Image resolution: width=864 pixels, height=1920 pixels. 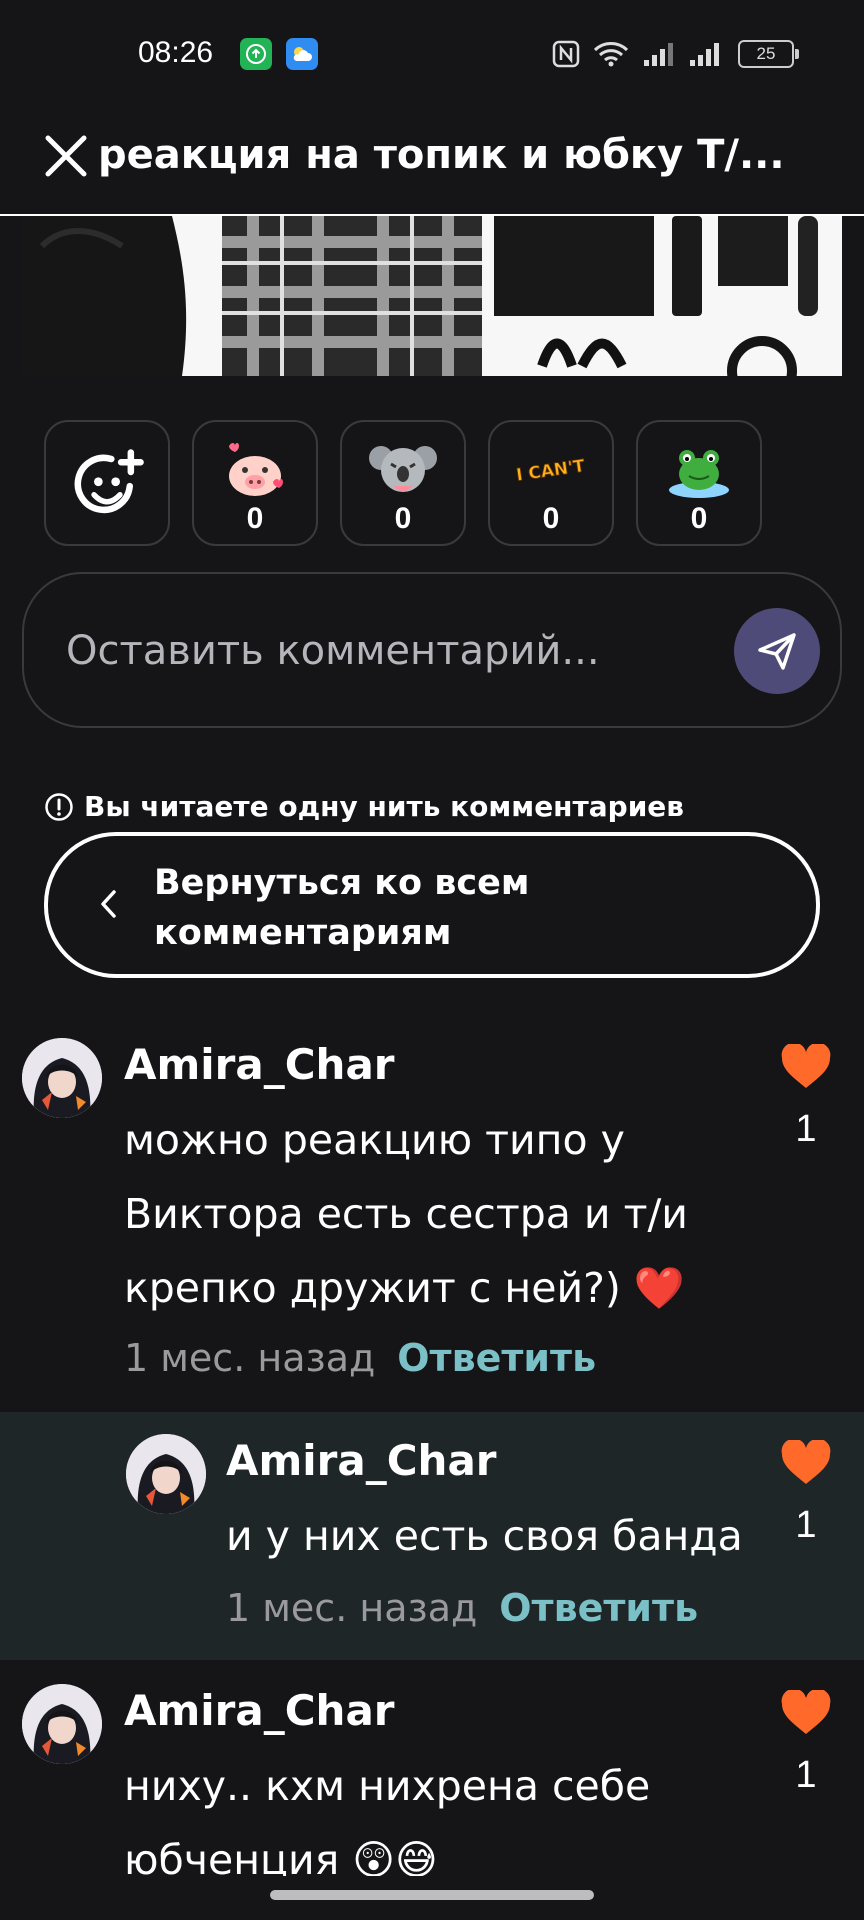 What do you see at coordinates (432, 1895) in the screenshot?
I see `home-indicator` at bounding box center [432, 1895].